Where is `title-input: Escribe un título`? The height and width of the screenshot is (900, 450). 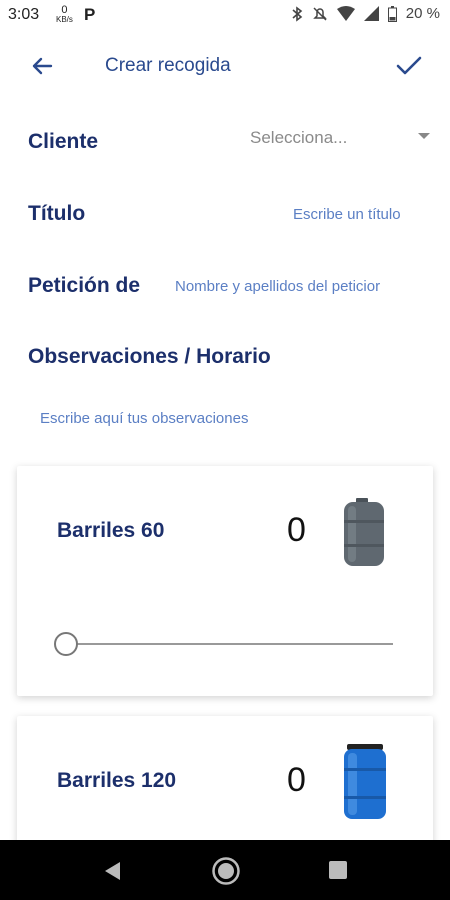
title-input: Escribe un título is located at coordinates (360, 214).